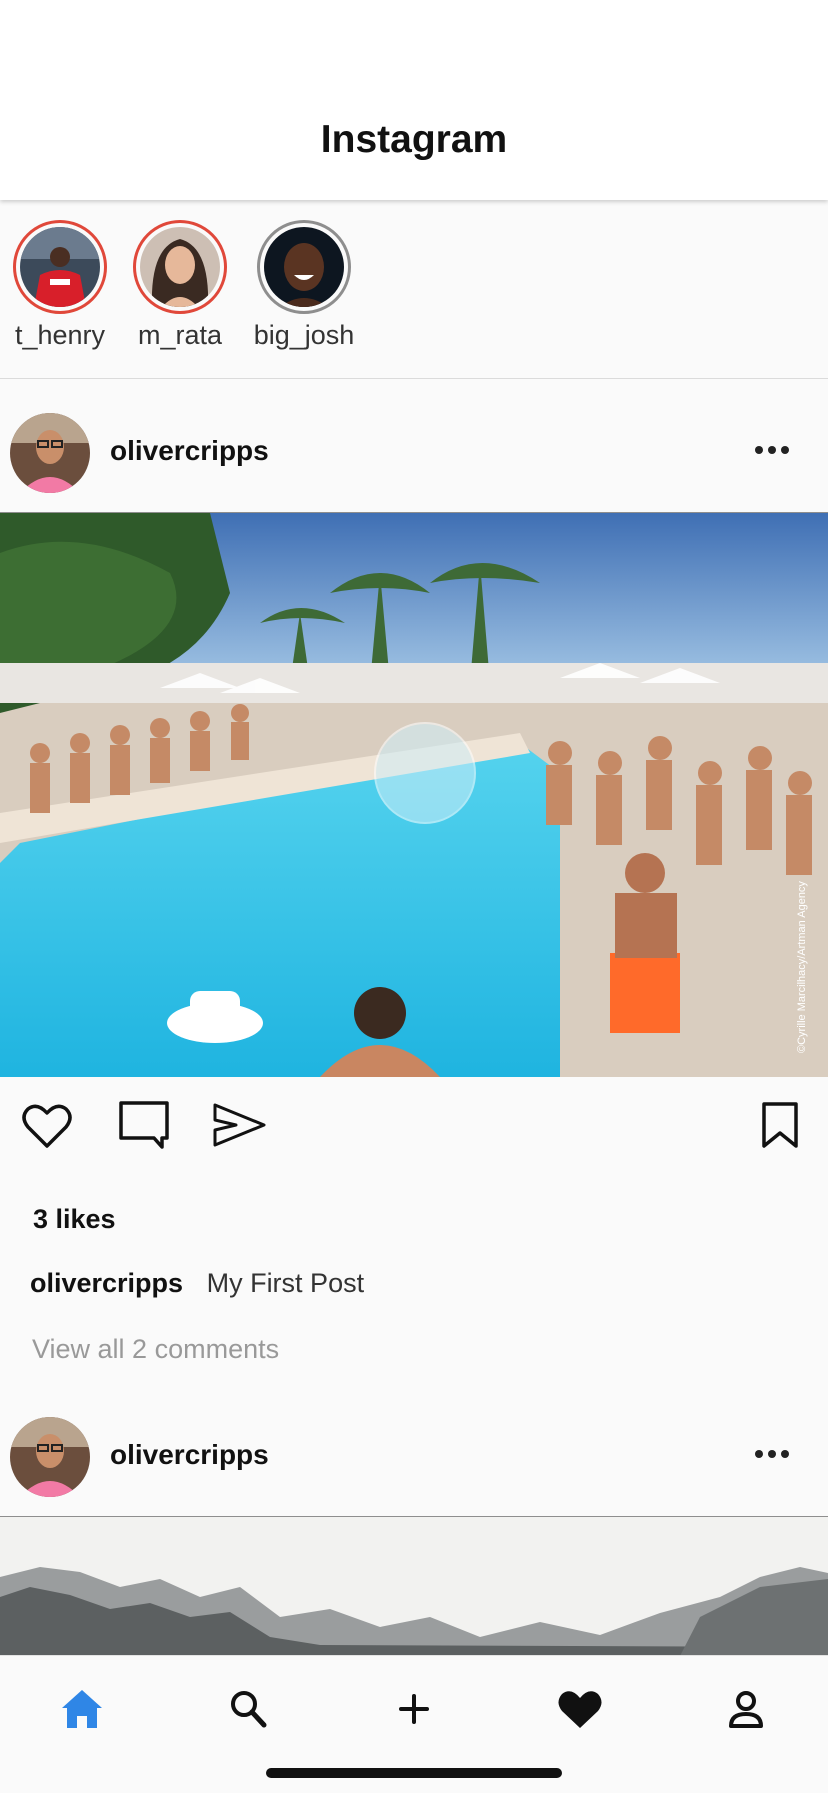  What do you see at coordinates (414, 1586) in the screenshot?
I see `post-image` at bounding box center [414, 1586].